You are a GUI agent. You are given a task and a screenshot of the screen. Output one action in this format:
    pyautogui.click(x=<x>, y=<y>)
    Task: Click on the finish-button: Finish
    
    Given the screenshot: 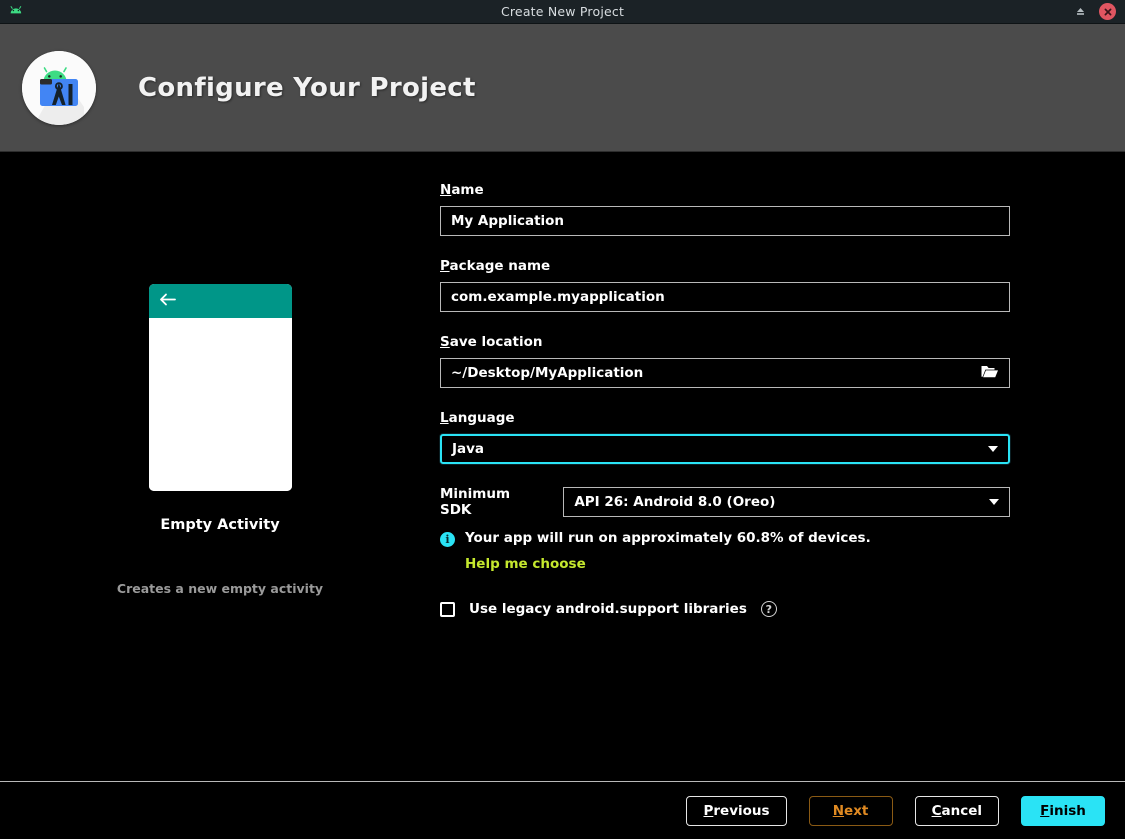 What is the action you would take?
    pyautogui.click(x=1063, y=810)
    